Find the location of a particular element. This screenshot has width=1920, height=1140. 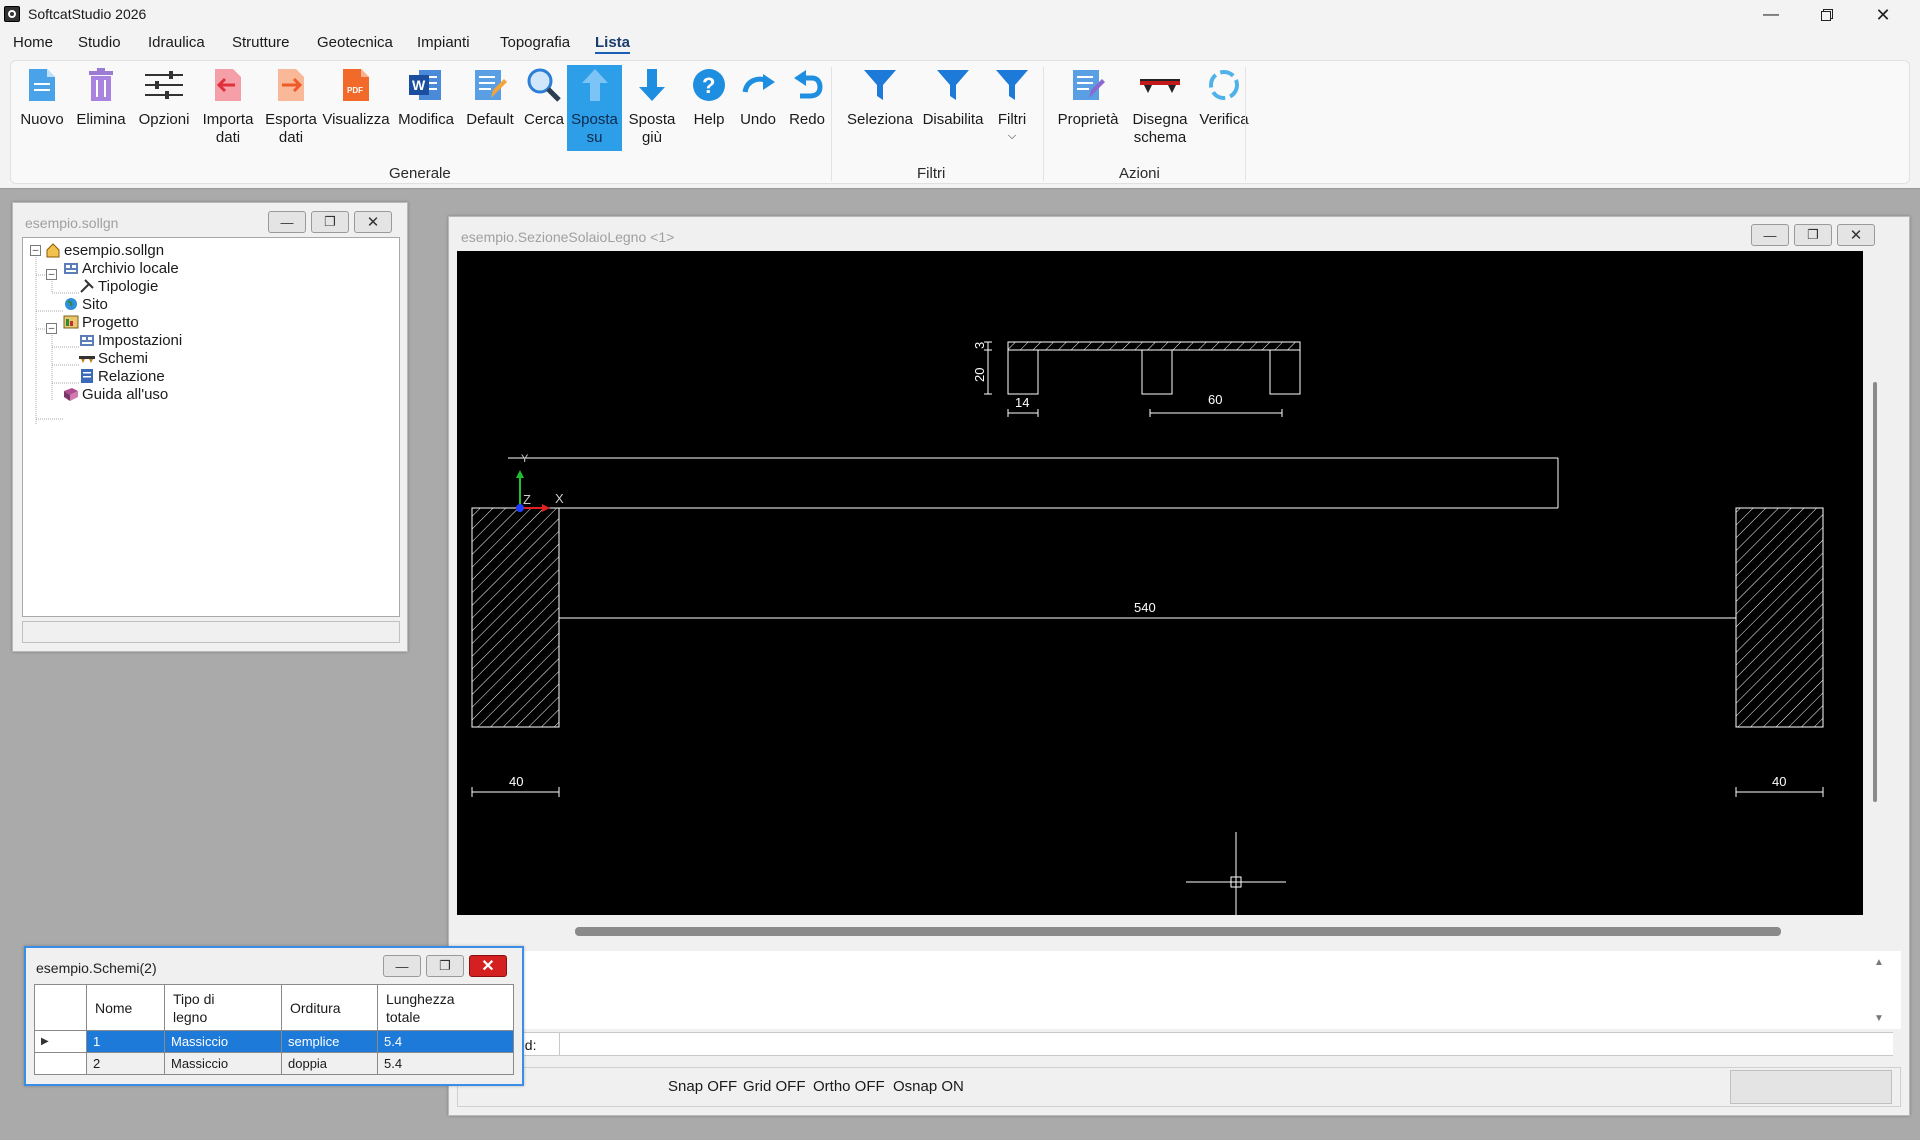

import-arrow-icon is located at coordinates (228, 85).